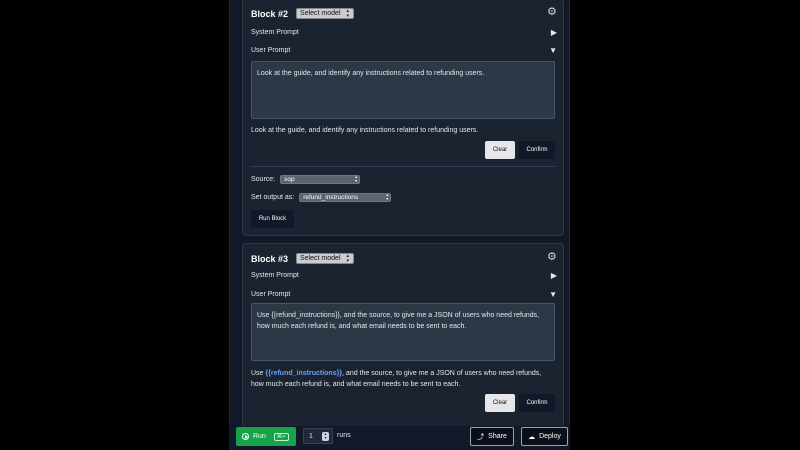  Describe the element at coordinates (311, 436) in the screenshot. I see `runs-value: 1` at that location.